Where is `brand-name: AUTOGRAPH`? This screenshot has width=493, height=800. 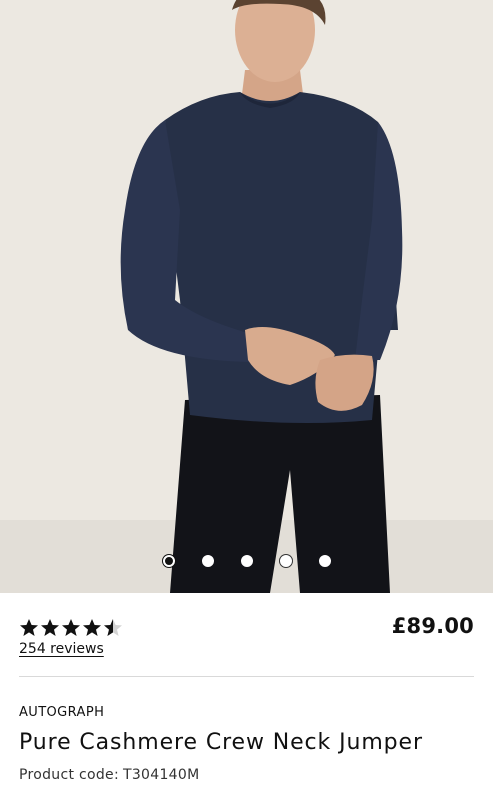 brand-name: AUTOGRAPH is located at coordinates (62, 712).